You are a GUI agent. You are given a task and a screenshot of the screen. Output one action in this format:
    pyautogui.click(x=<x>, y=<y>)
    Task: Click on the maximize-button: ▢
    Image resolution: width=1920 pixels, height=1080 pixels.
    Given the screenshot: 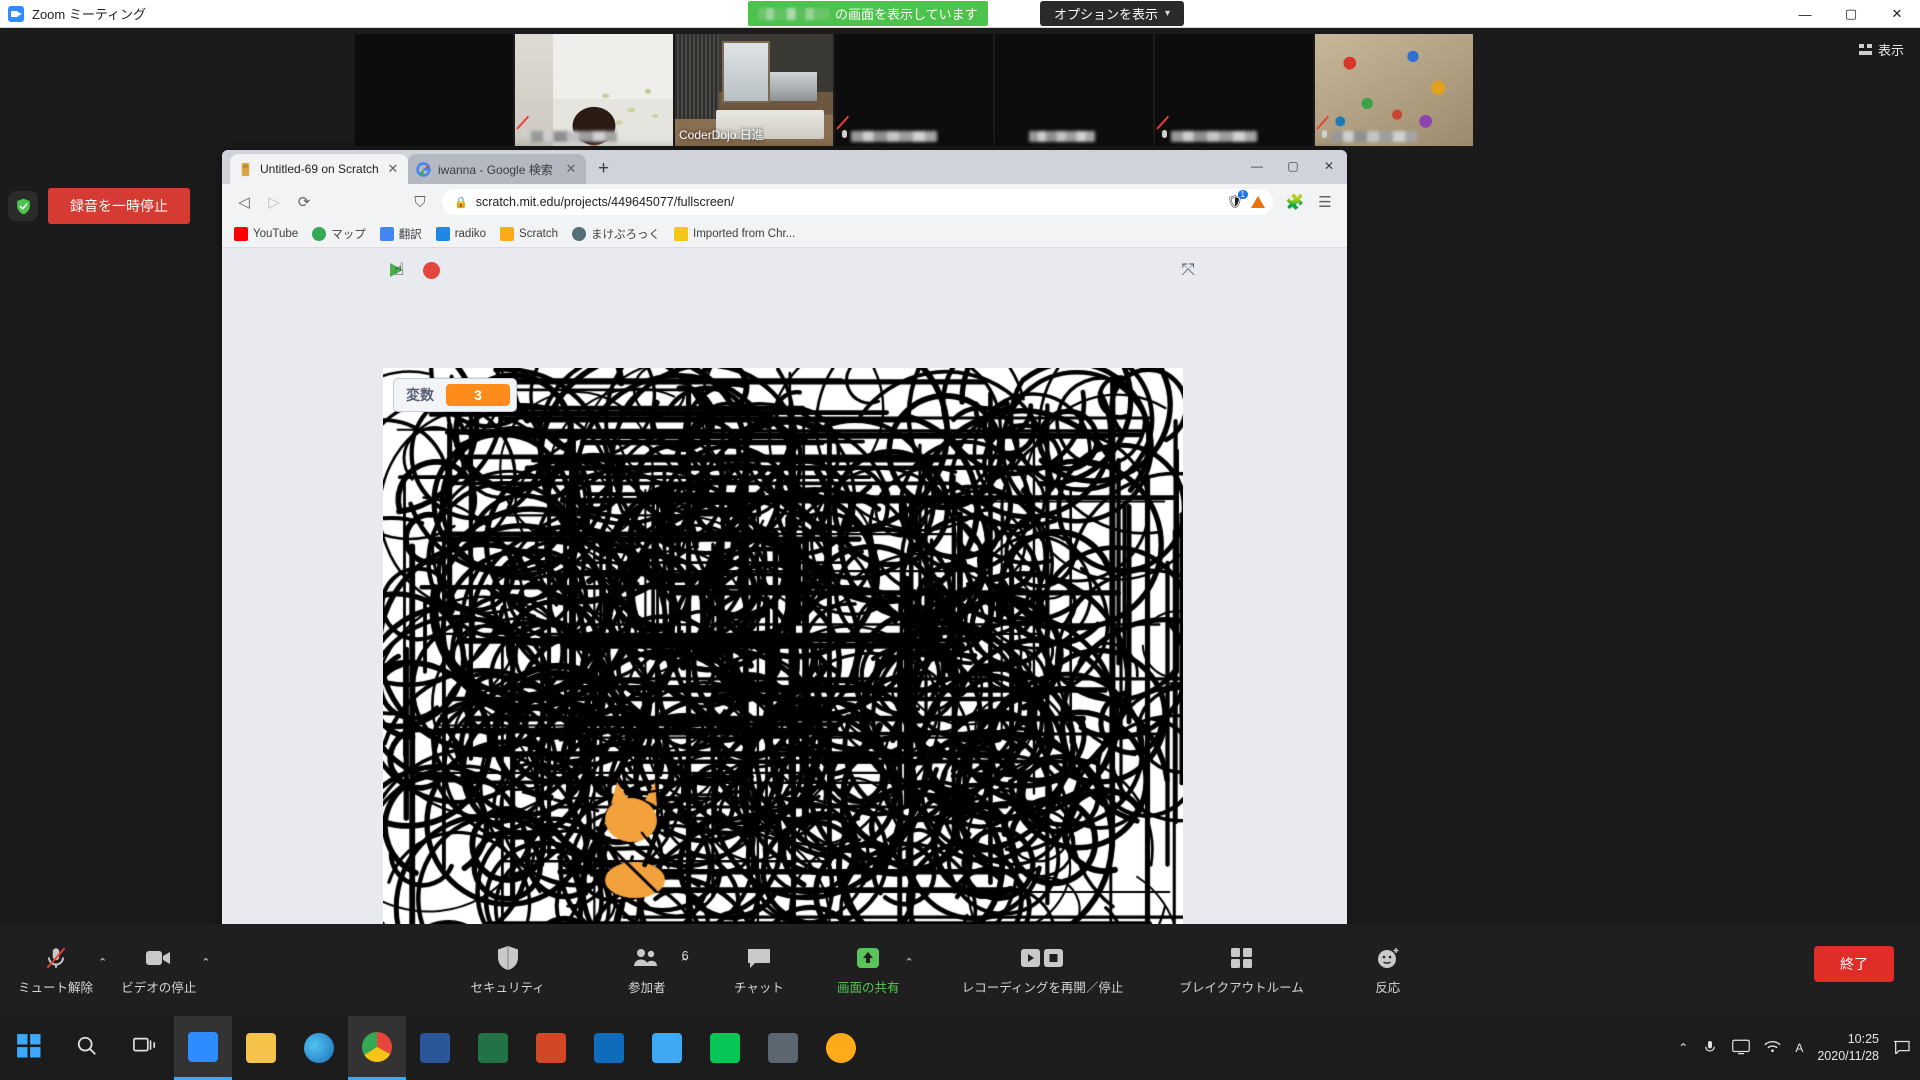 What is the action you would take?
    pyautogui.click(x=1851, y=14)
    